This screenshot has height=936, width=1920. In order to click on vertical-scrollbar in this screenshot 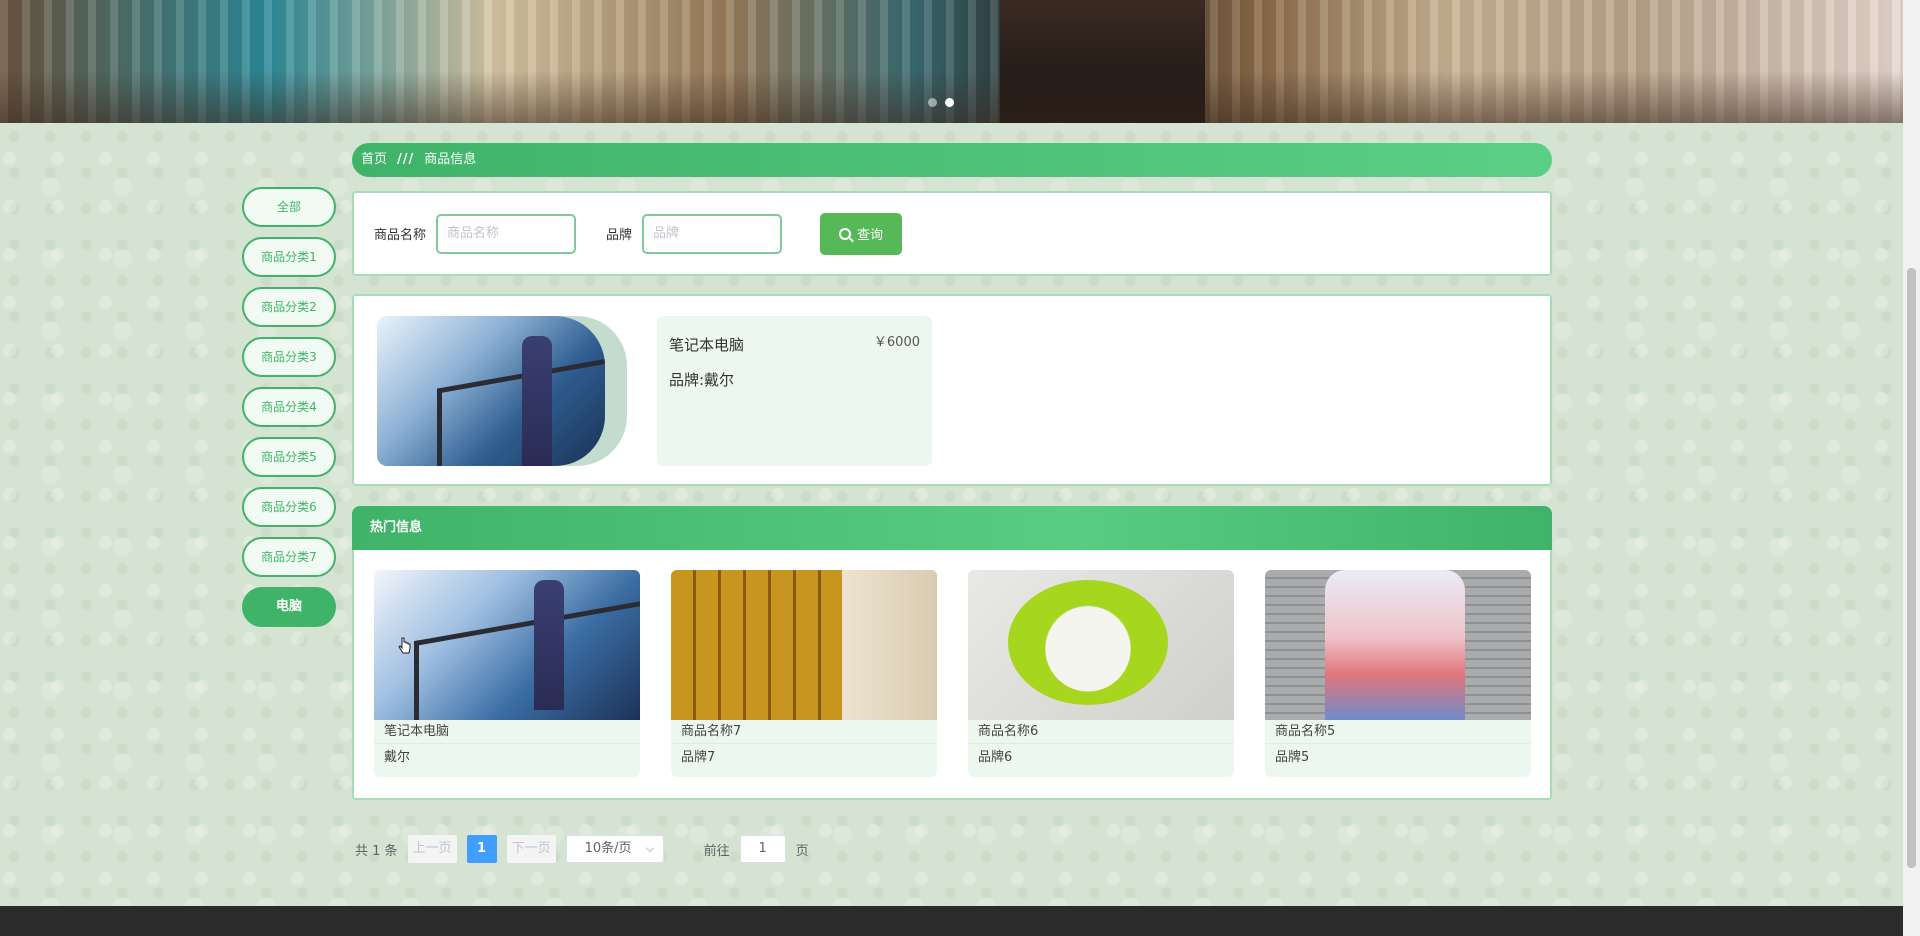, I will do `click(1911, 468)`.